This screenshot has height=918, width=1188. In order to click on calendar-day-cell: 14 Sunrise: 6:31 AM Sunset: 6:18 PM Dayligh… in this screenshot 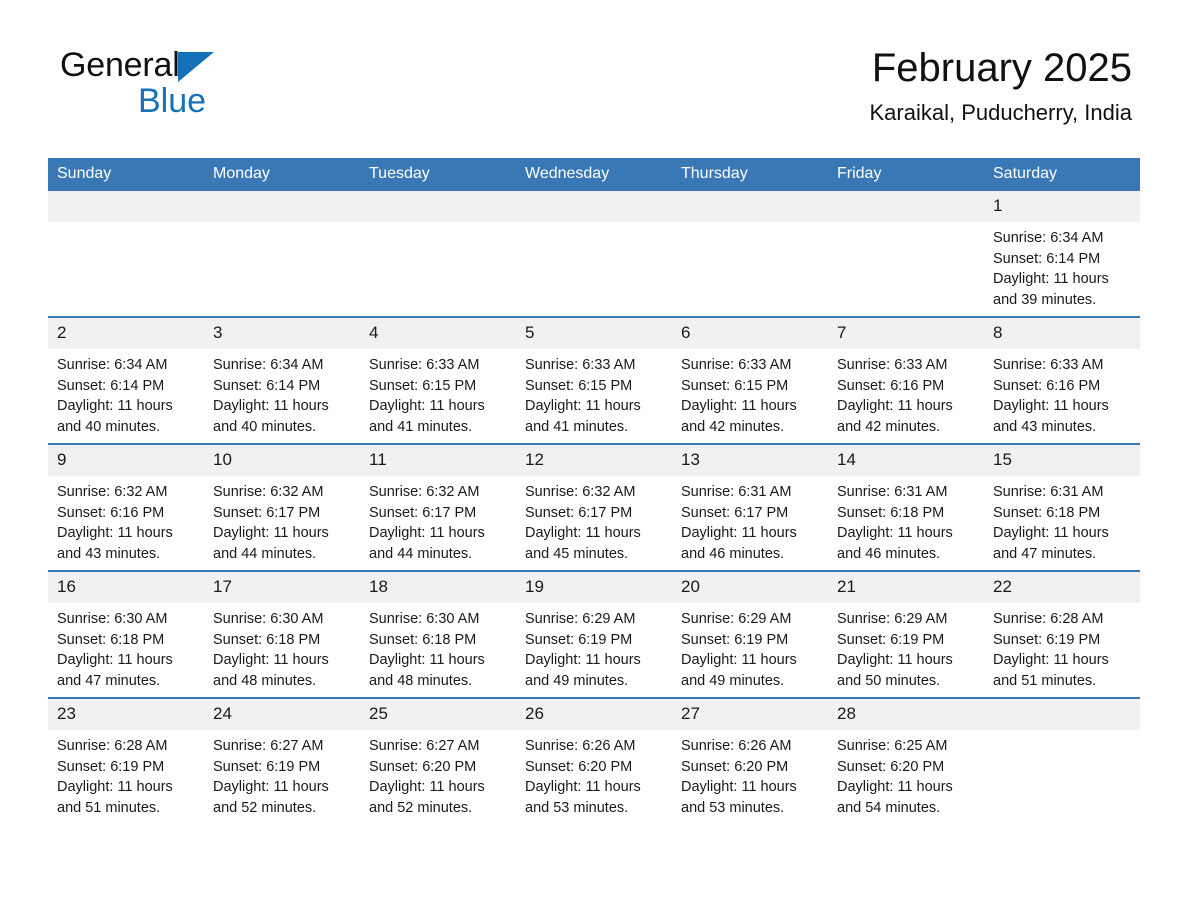, I will do `click(906, 507)`.